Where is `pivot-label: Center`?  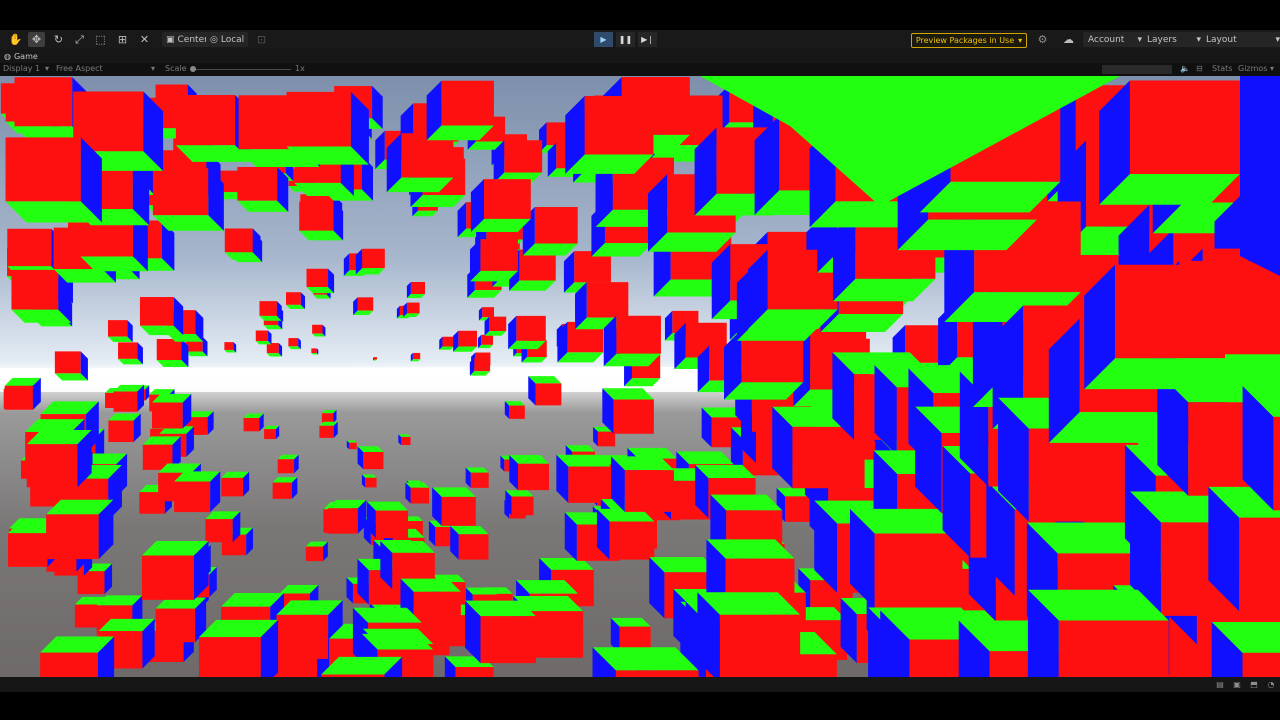 pivot-label: Center is located at coordinates (192, 39).